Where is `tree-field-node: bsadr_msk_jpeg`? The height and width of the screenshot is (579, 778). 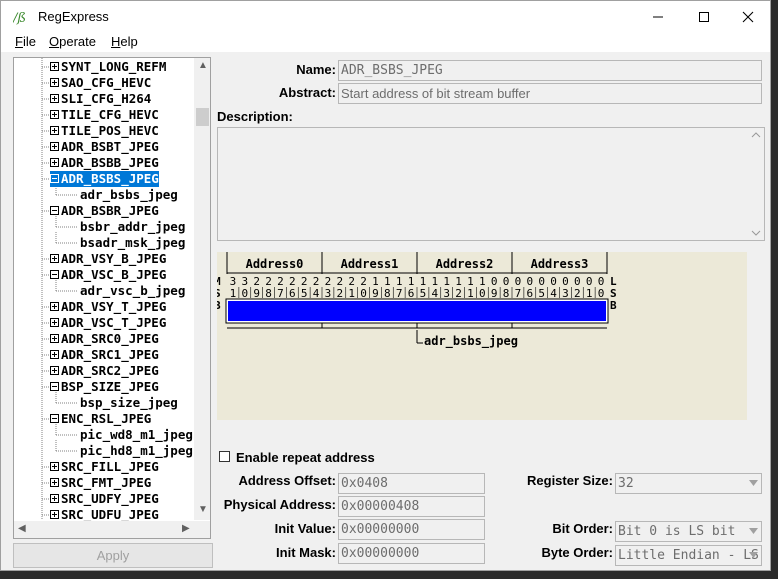 tree-field-node: bsadr_msk_jpeg is located at coordinates (132, 243).